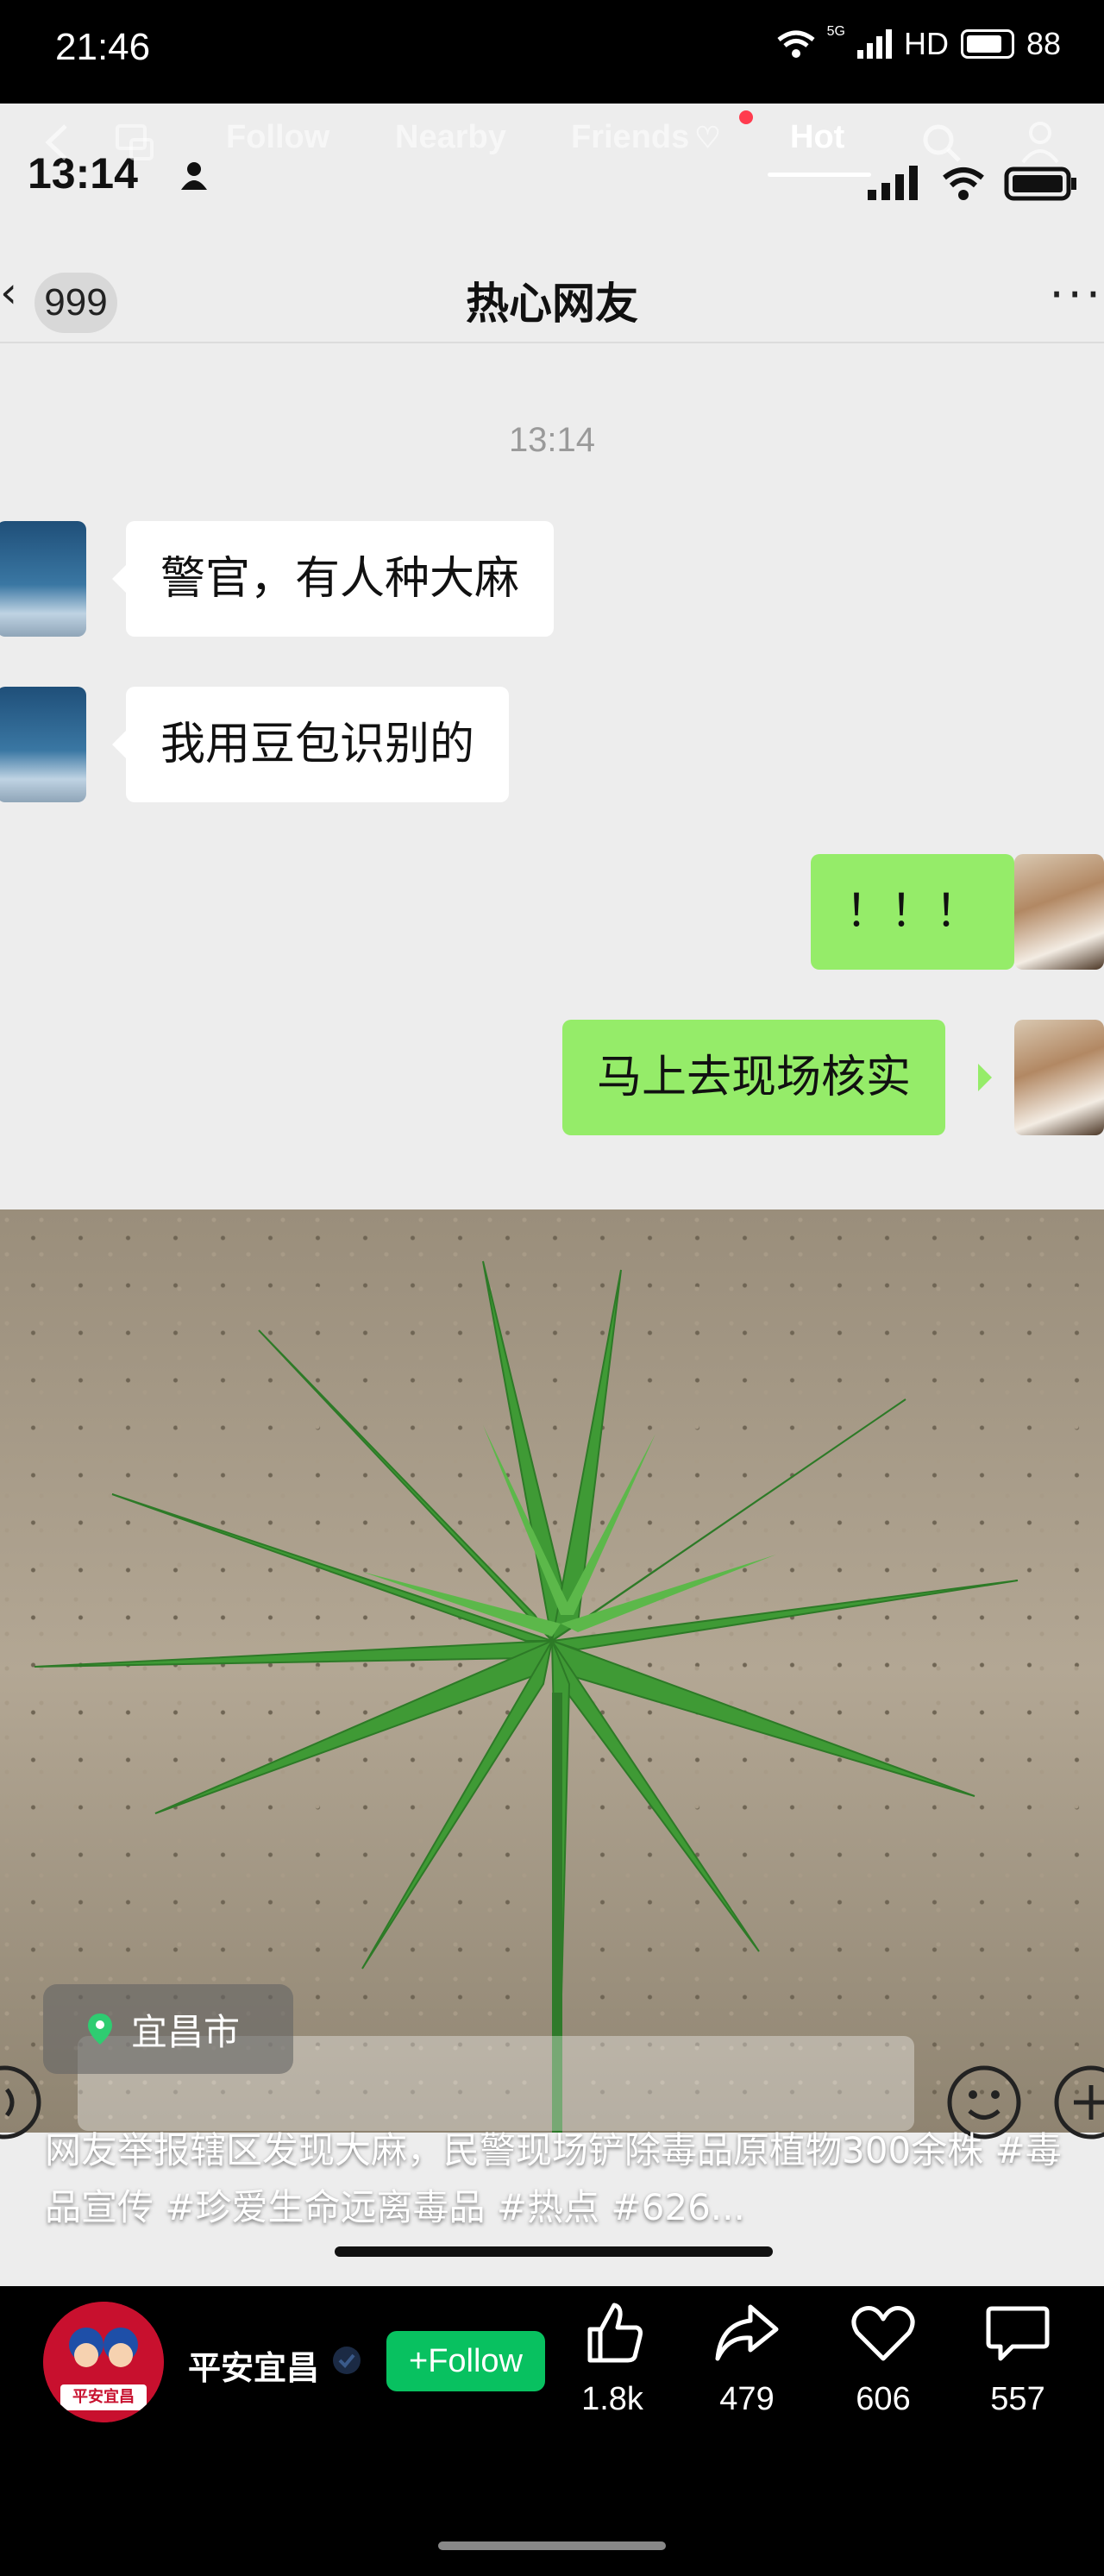 This screenshot has height=2576, width=1104. I want to click on notification-dot, so click(746, 117).